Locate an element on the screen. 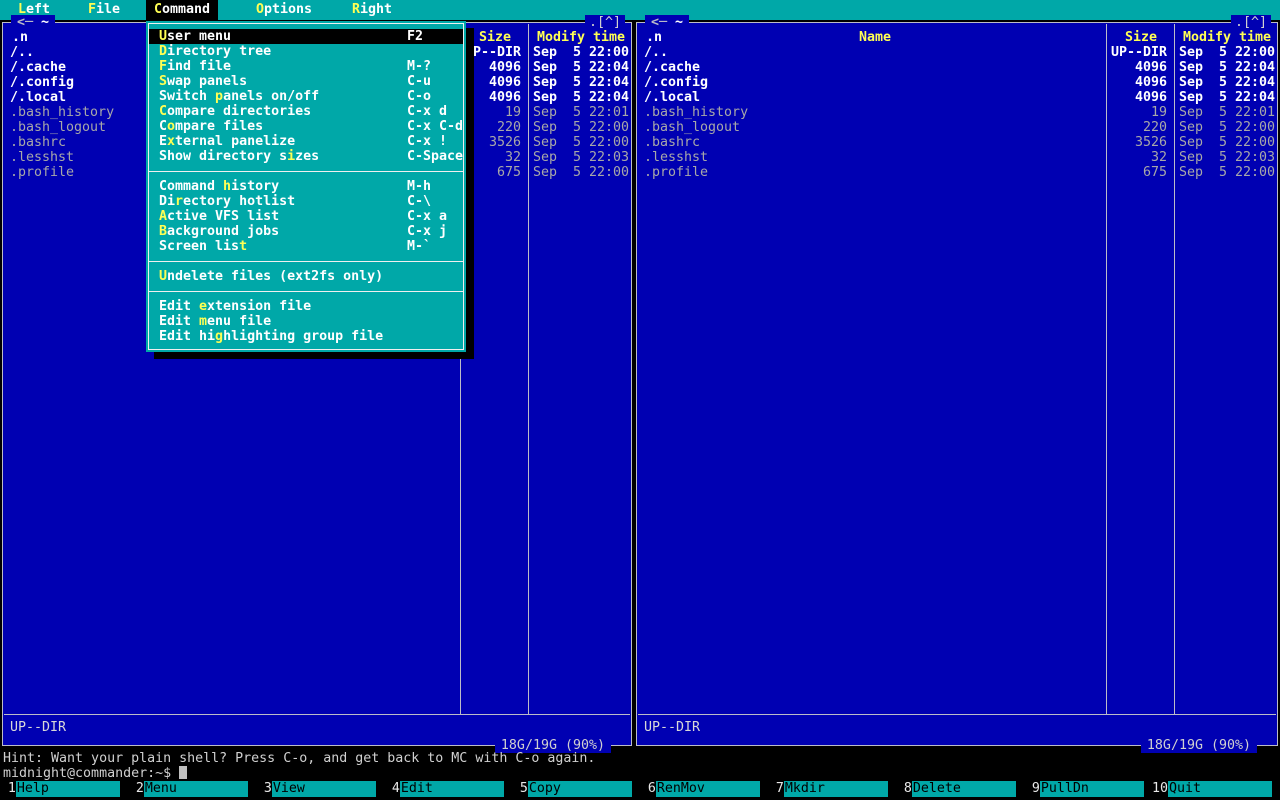 The width and height of the screenshot is (1280, 800). menu-item-command-history: Command history M-h is located at coordinates (306, 186).